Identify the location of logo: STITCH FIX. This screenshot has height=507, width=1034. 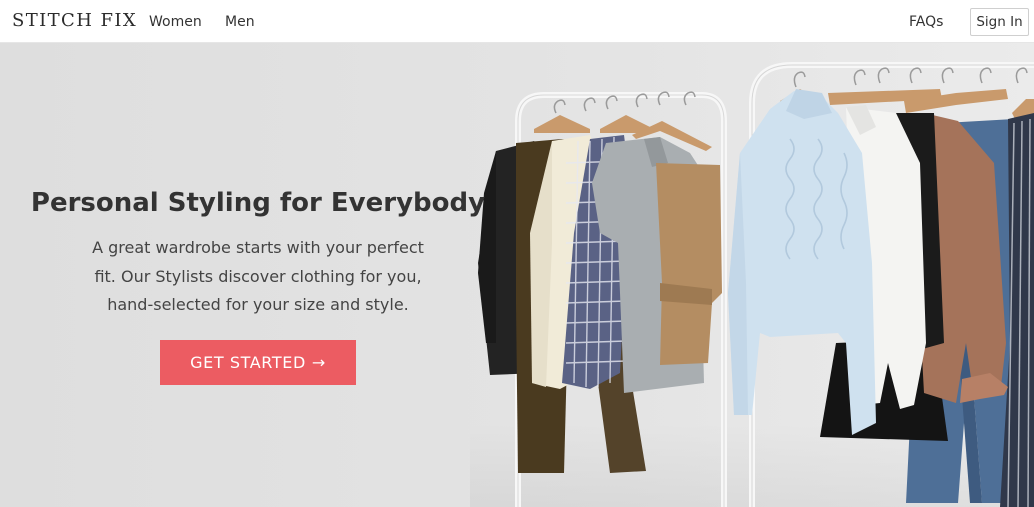
(74, 21).